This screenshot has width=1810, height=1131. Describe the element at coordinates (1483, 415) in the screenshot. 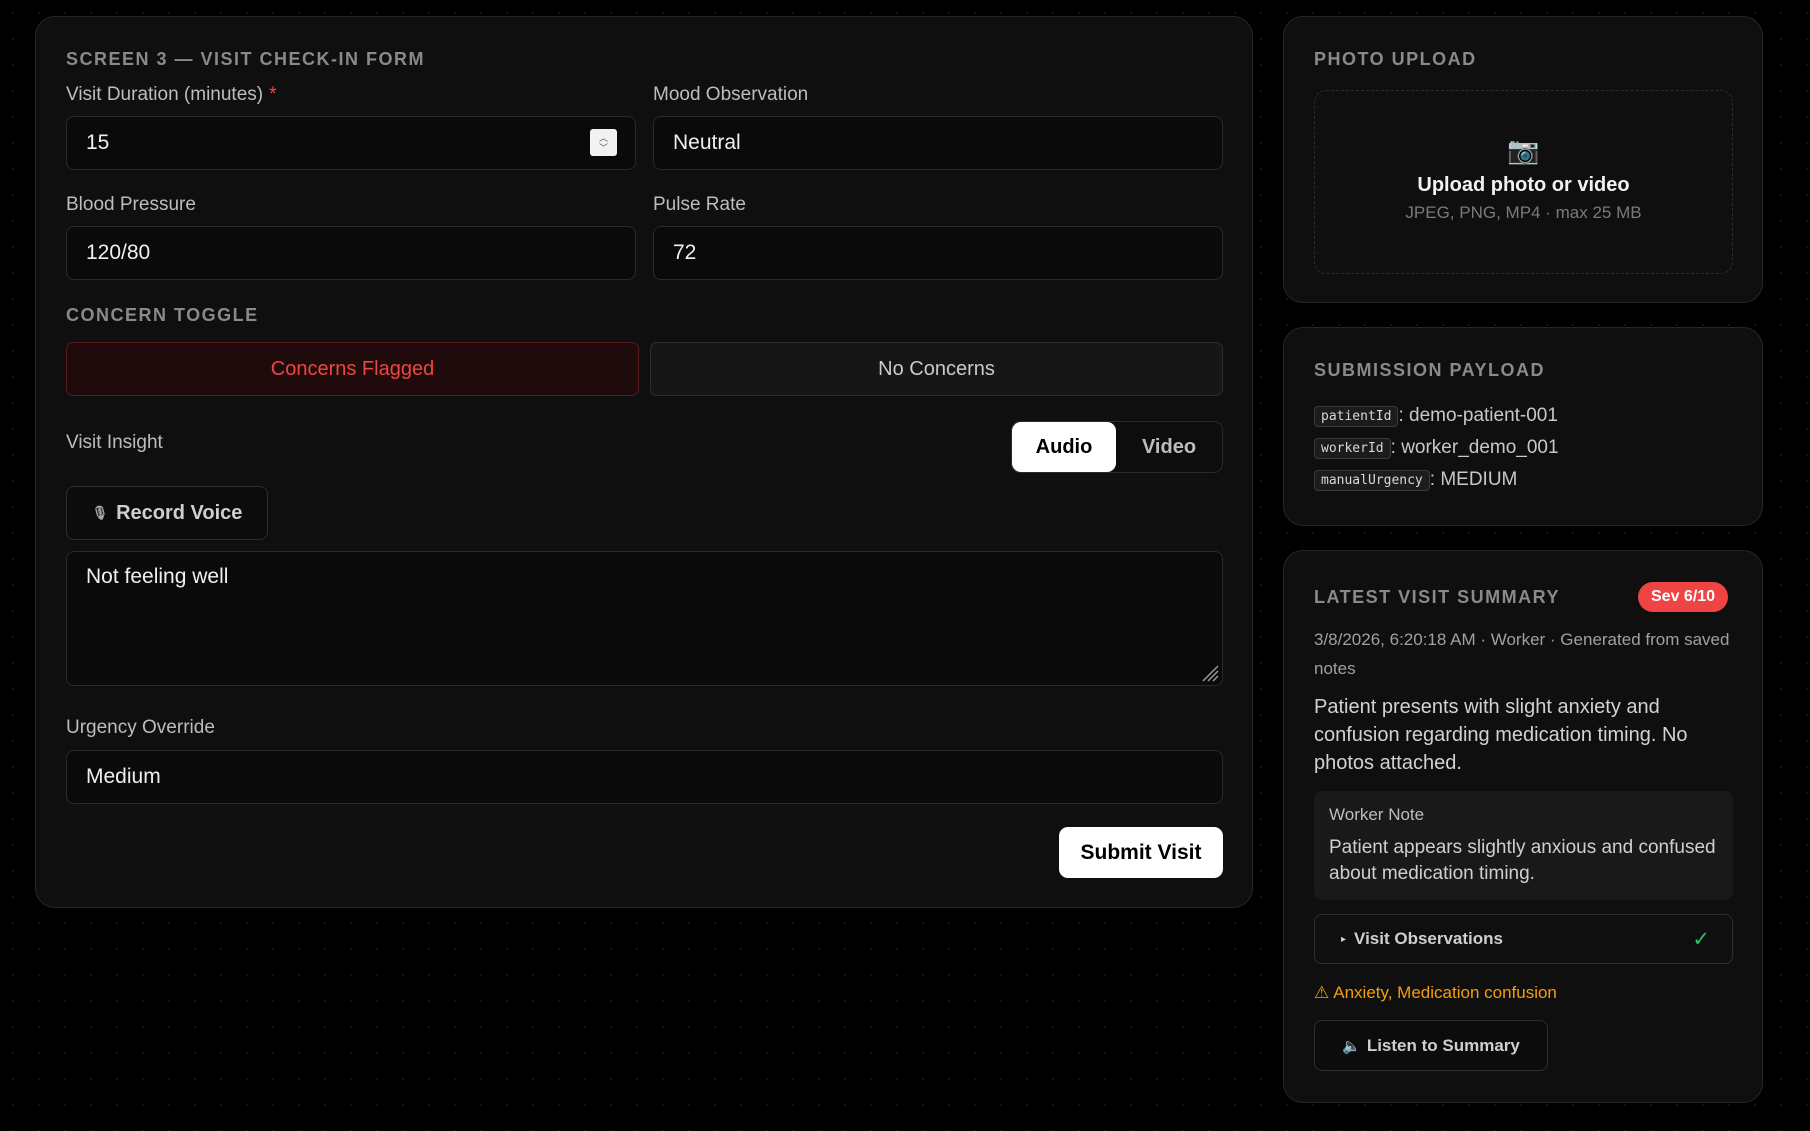

I see `payload-value: demo-patient-001` at that location.